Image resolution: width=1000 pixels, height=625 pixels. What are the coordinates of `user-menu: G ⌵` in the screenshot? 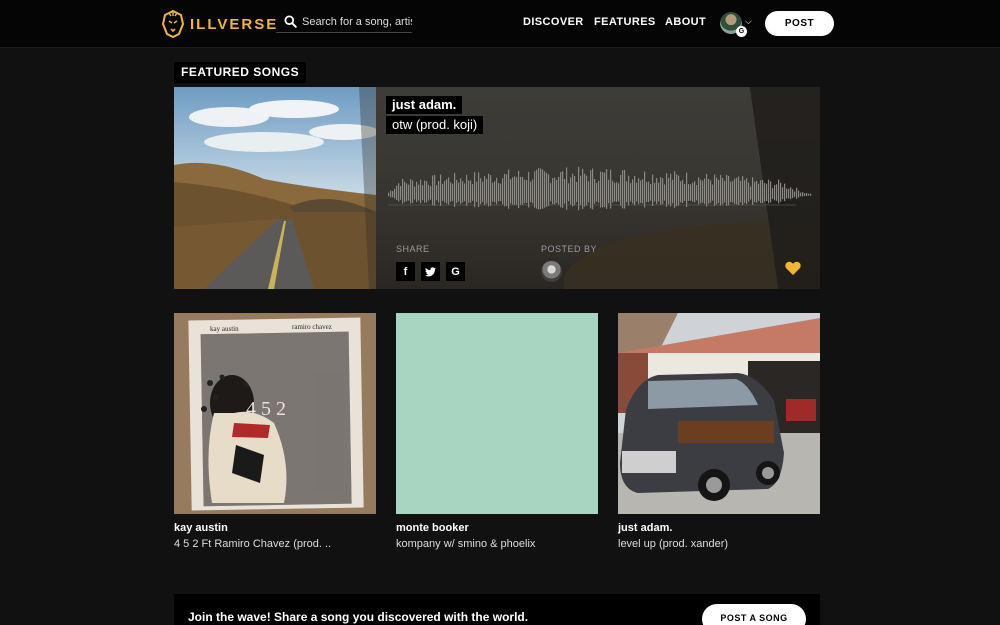 It's located at (737, 25).